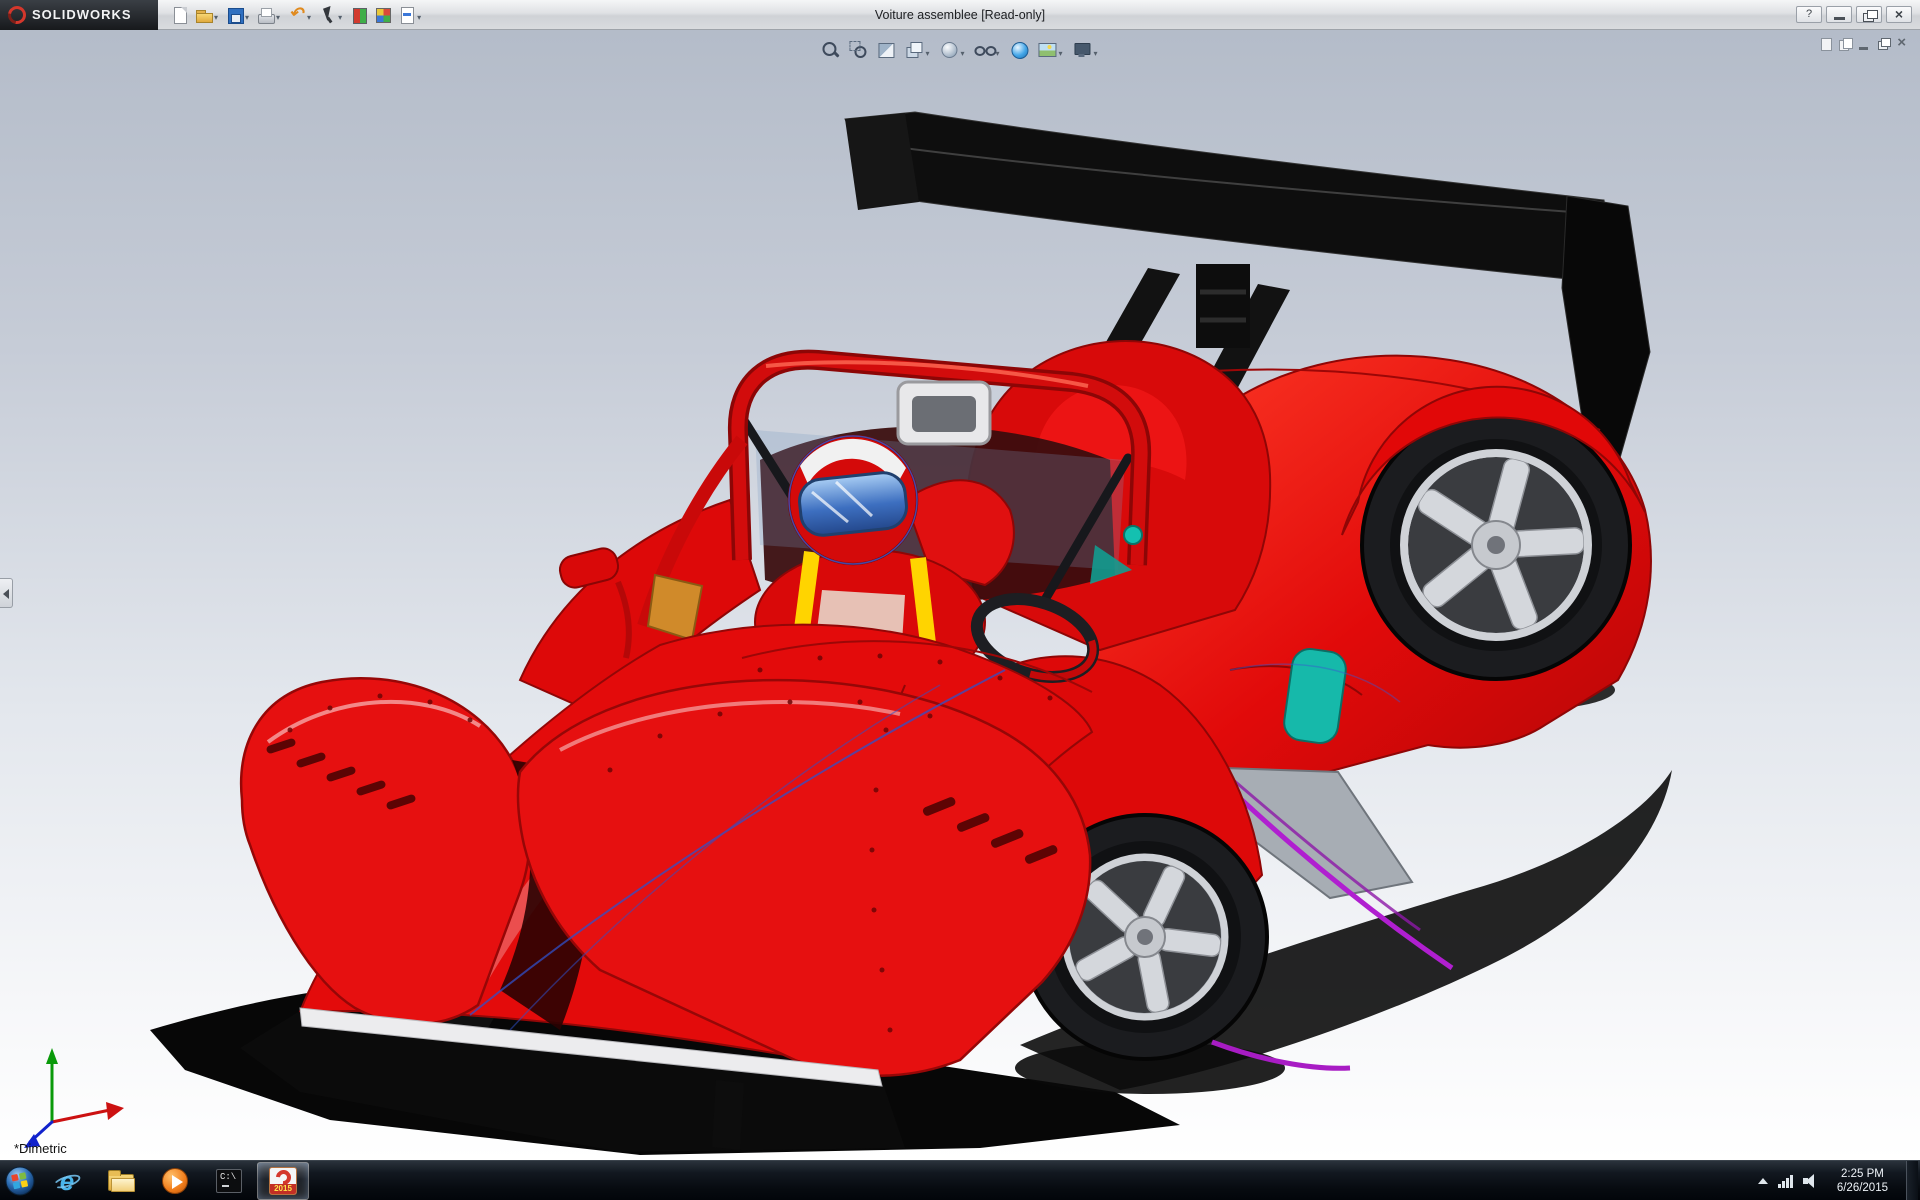 This screenshot has height=1200, width=1920. I want to click on close-document-button, so click(1902, 43).